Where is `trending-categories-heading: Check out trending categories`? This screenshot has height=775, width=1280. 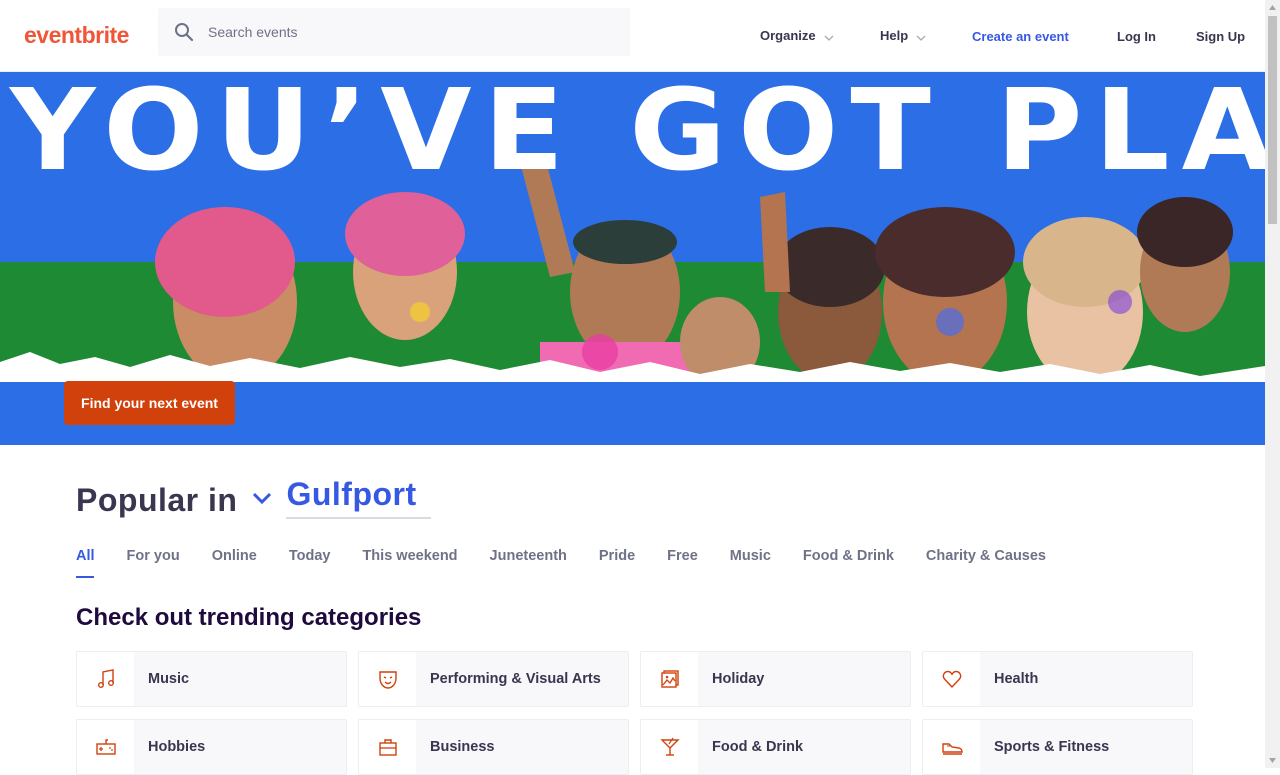
trending-categories-heading: Check out trending categories is located at coordinates (249, 617).